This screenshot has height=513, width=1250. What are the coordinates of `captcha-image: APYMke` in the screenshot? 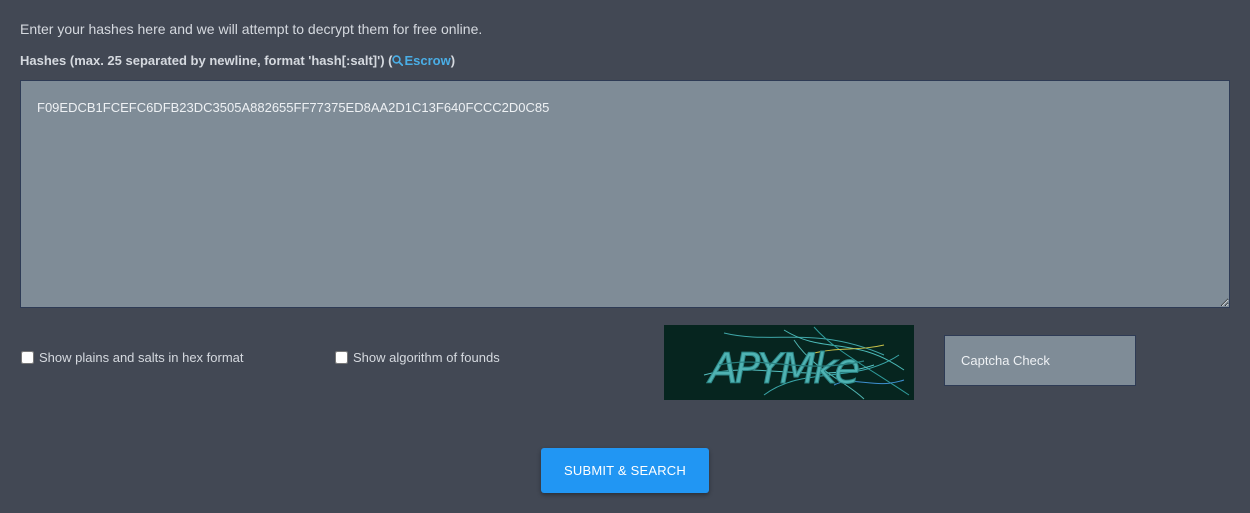 It's located at (789, 362).